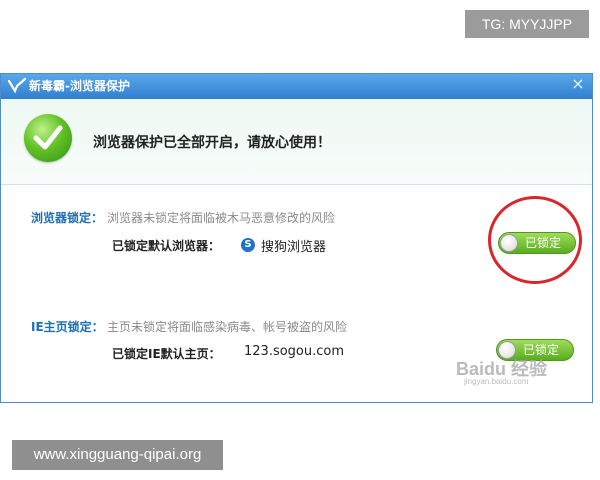  Describe the element at coordinates (117, 455) in the screenshot. I see `bottom-watermark: www.xingguang-qipai.org` at that location.